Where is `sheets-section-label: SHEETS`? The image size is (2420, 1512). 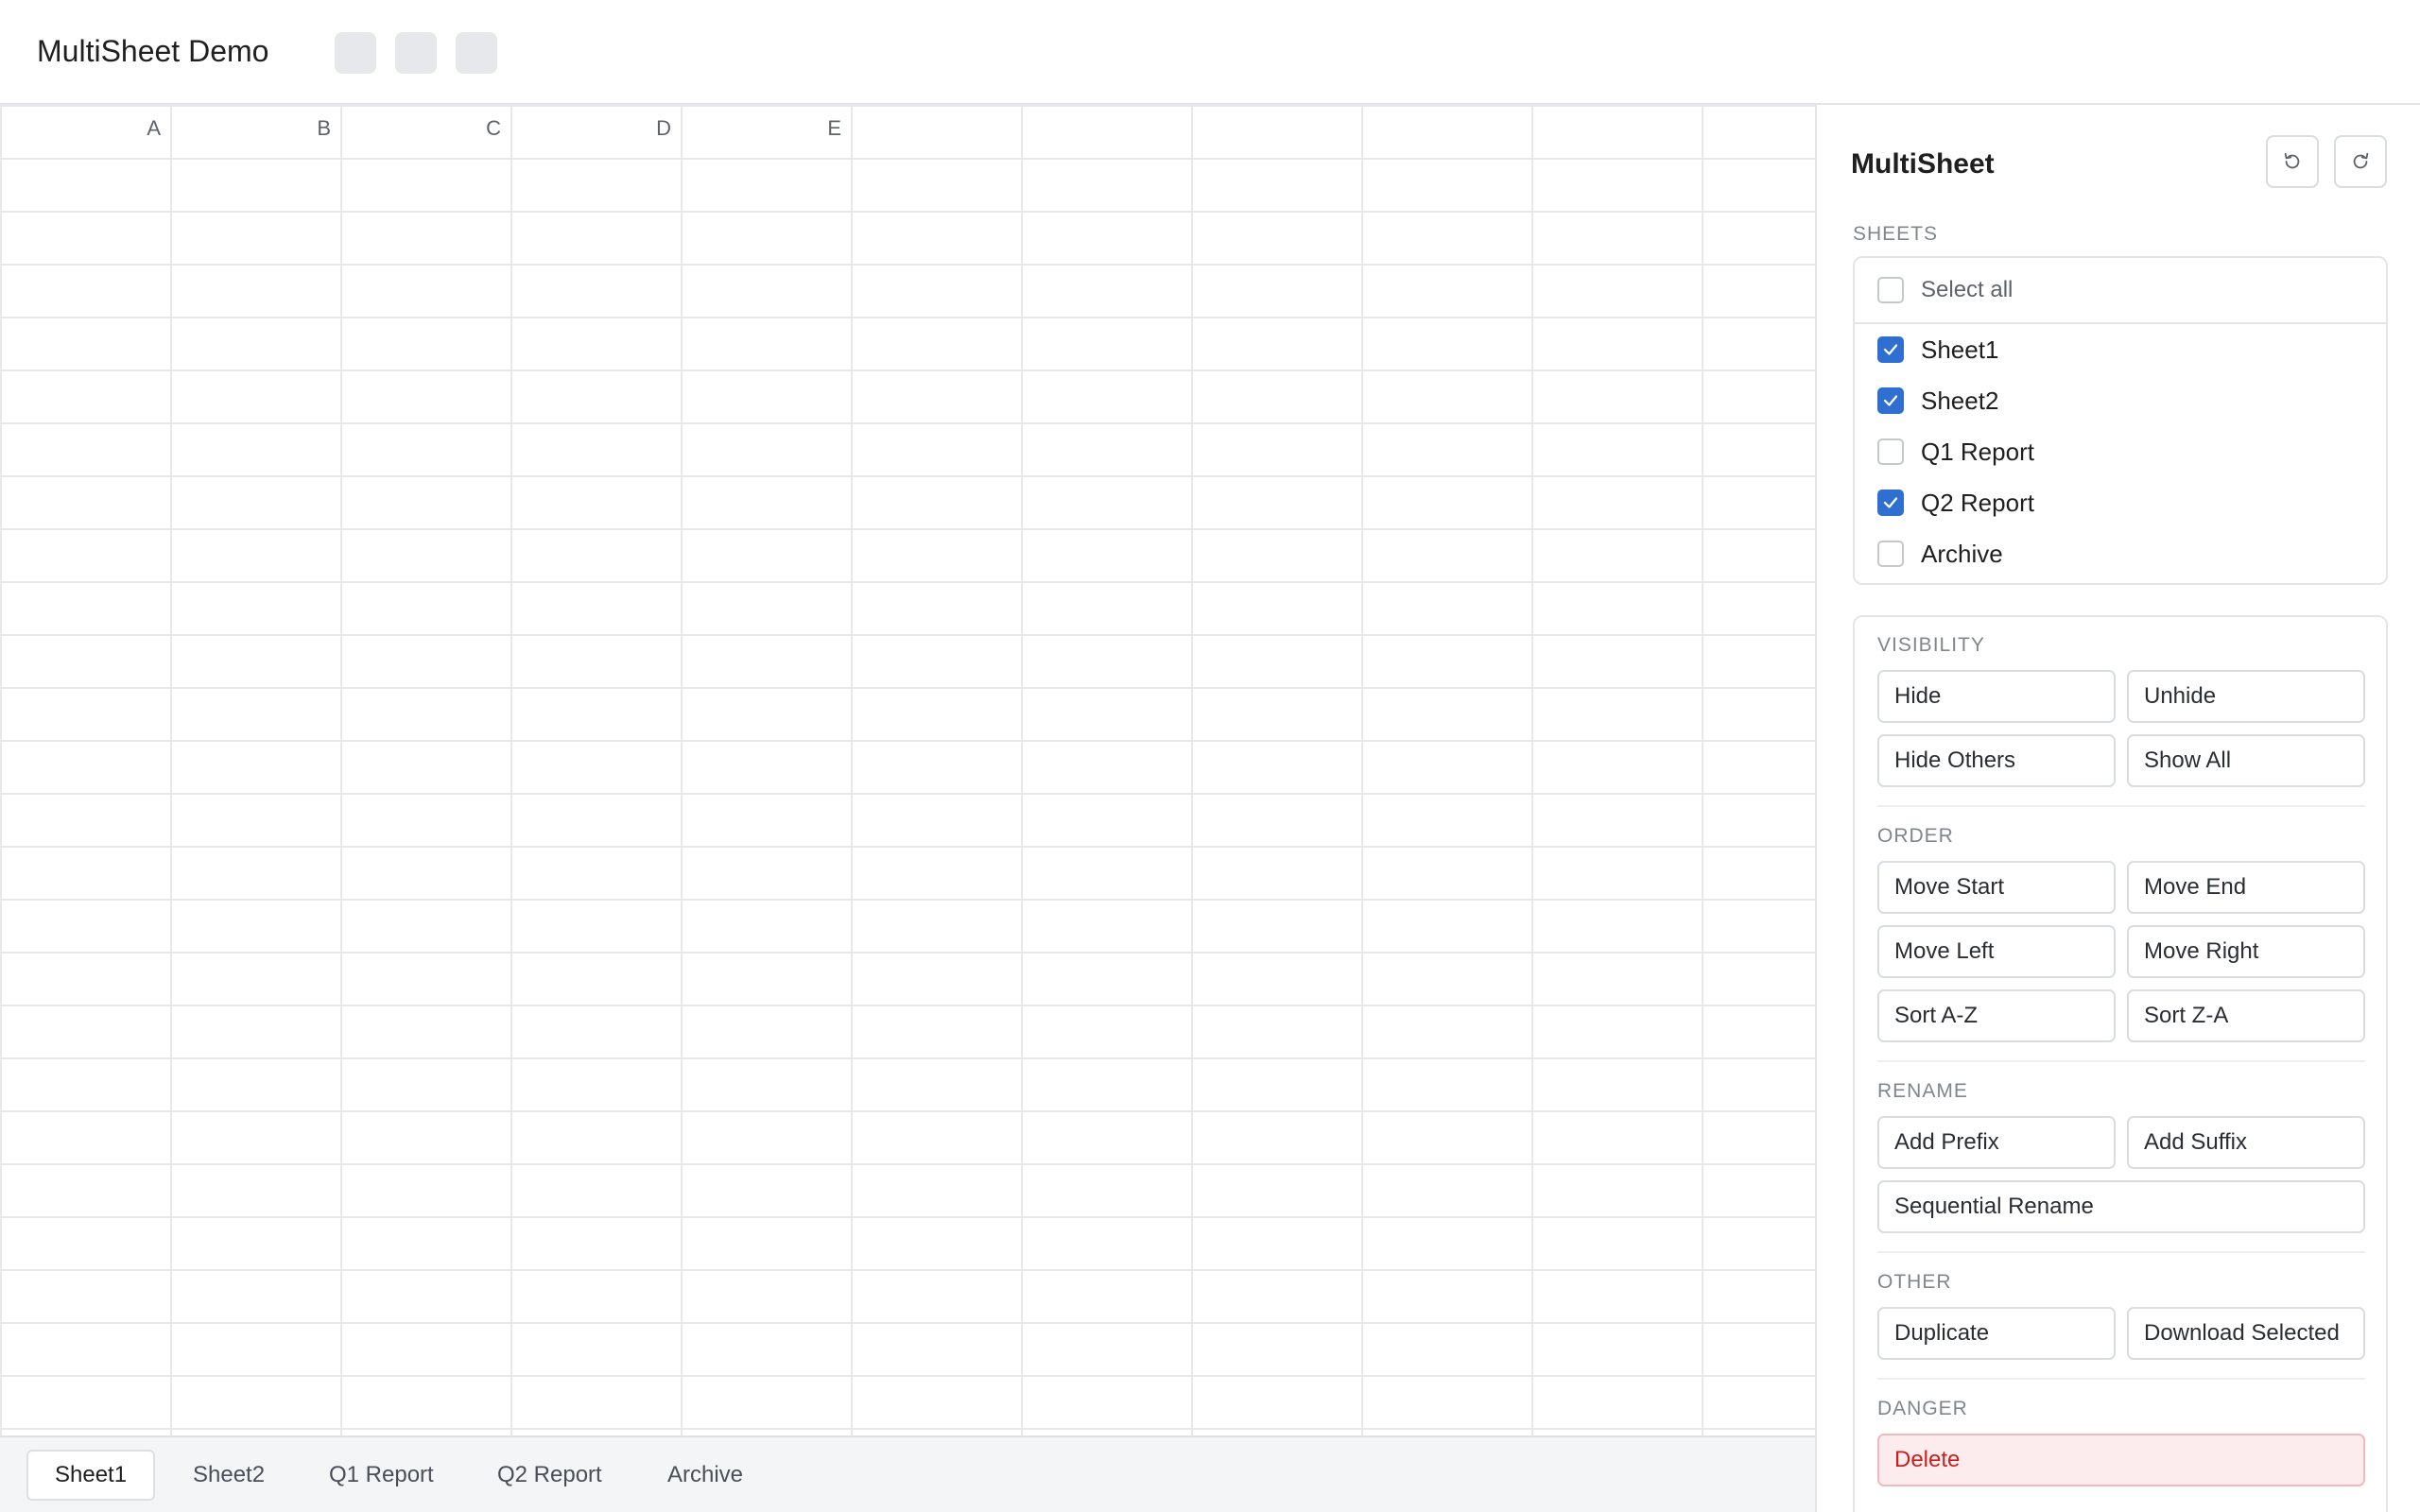
sheets-section-label: SHEETS is located at coordinates (1896, 234).